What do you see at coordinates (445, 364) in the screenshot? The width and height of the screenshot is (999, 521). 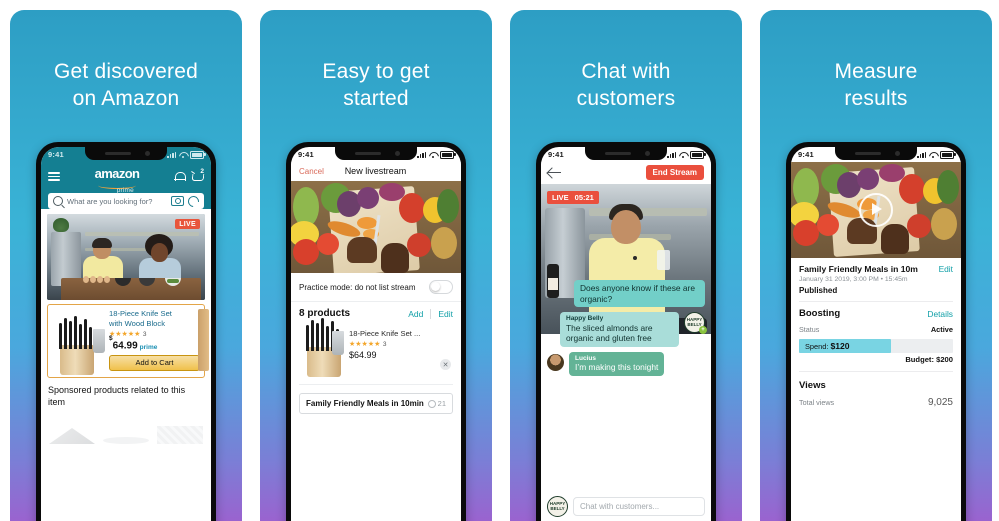 I see `remove-product-button: ✕` at bounding box center [445, 364].